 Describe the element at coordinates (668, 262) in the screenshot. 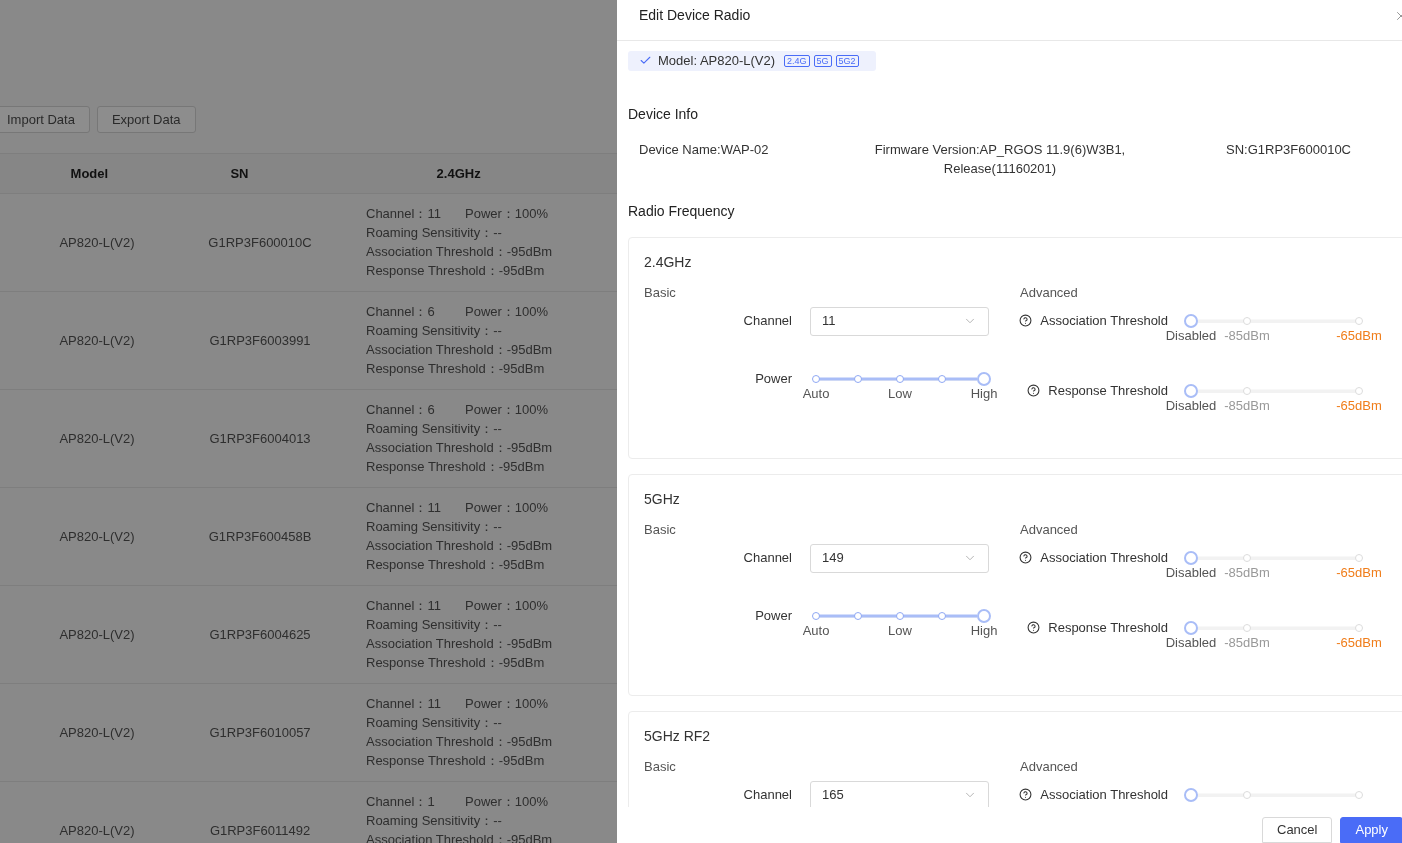

I see `radio-band-title: 2.4GHz` at that location.